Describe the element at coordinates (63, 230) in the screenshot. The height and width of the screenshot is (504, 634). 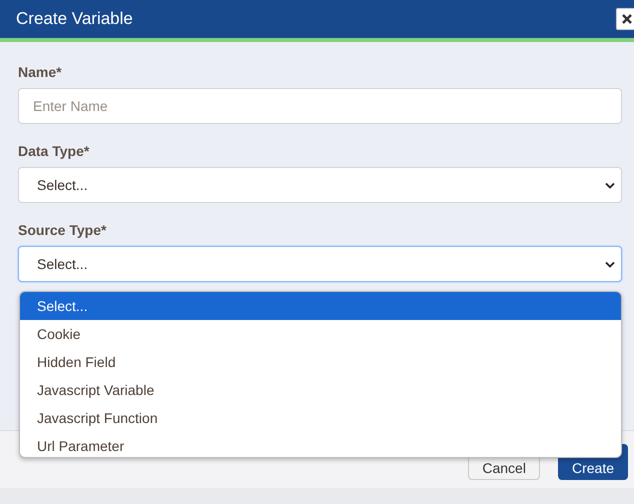
I see `field-label: Source Type*` at that location.